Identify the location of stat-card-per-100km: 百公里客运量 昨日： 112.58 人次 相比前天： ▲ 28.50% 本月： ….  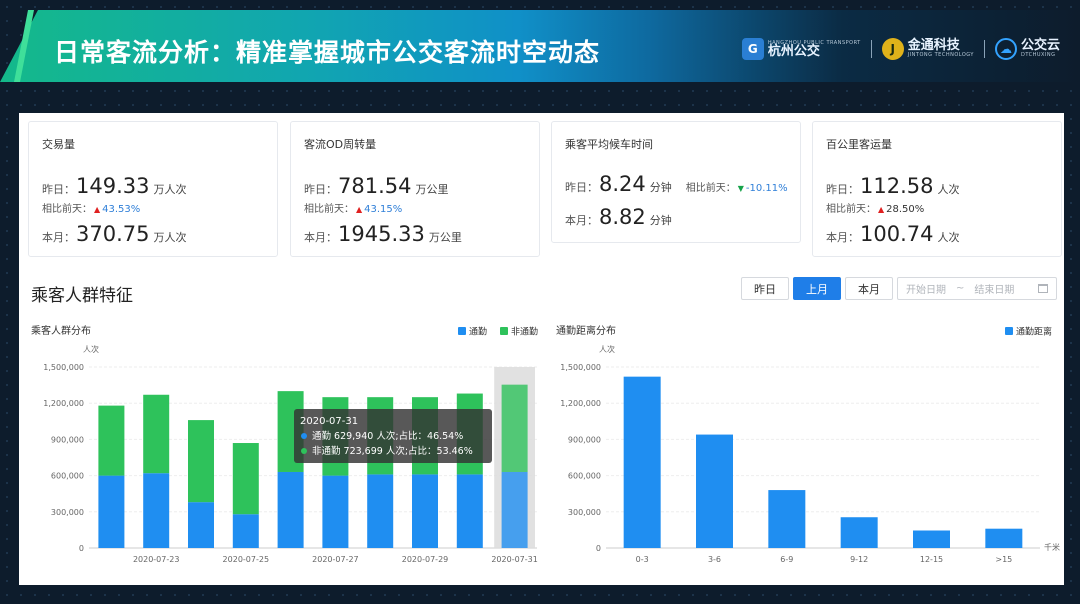
(937, 189).